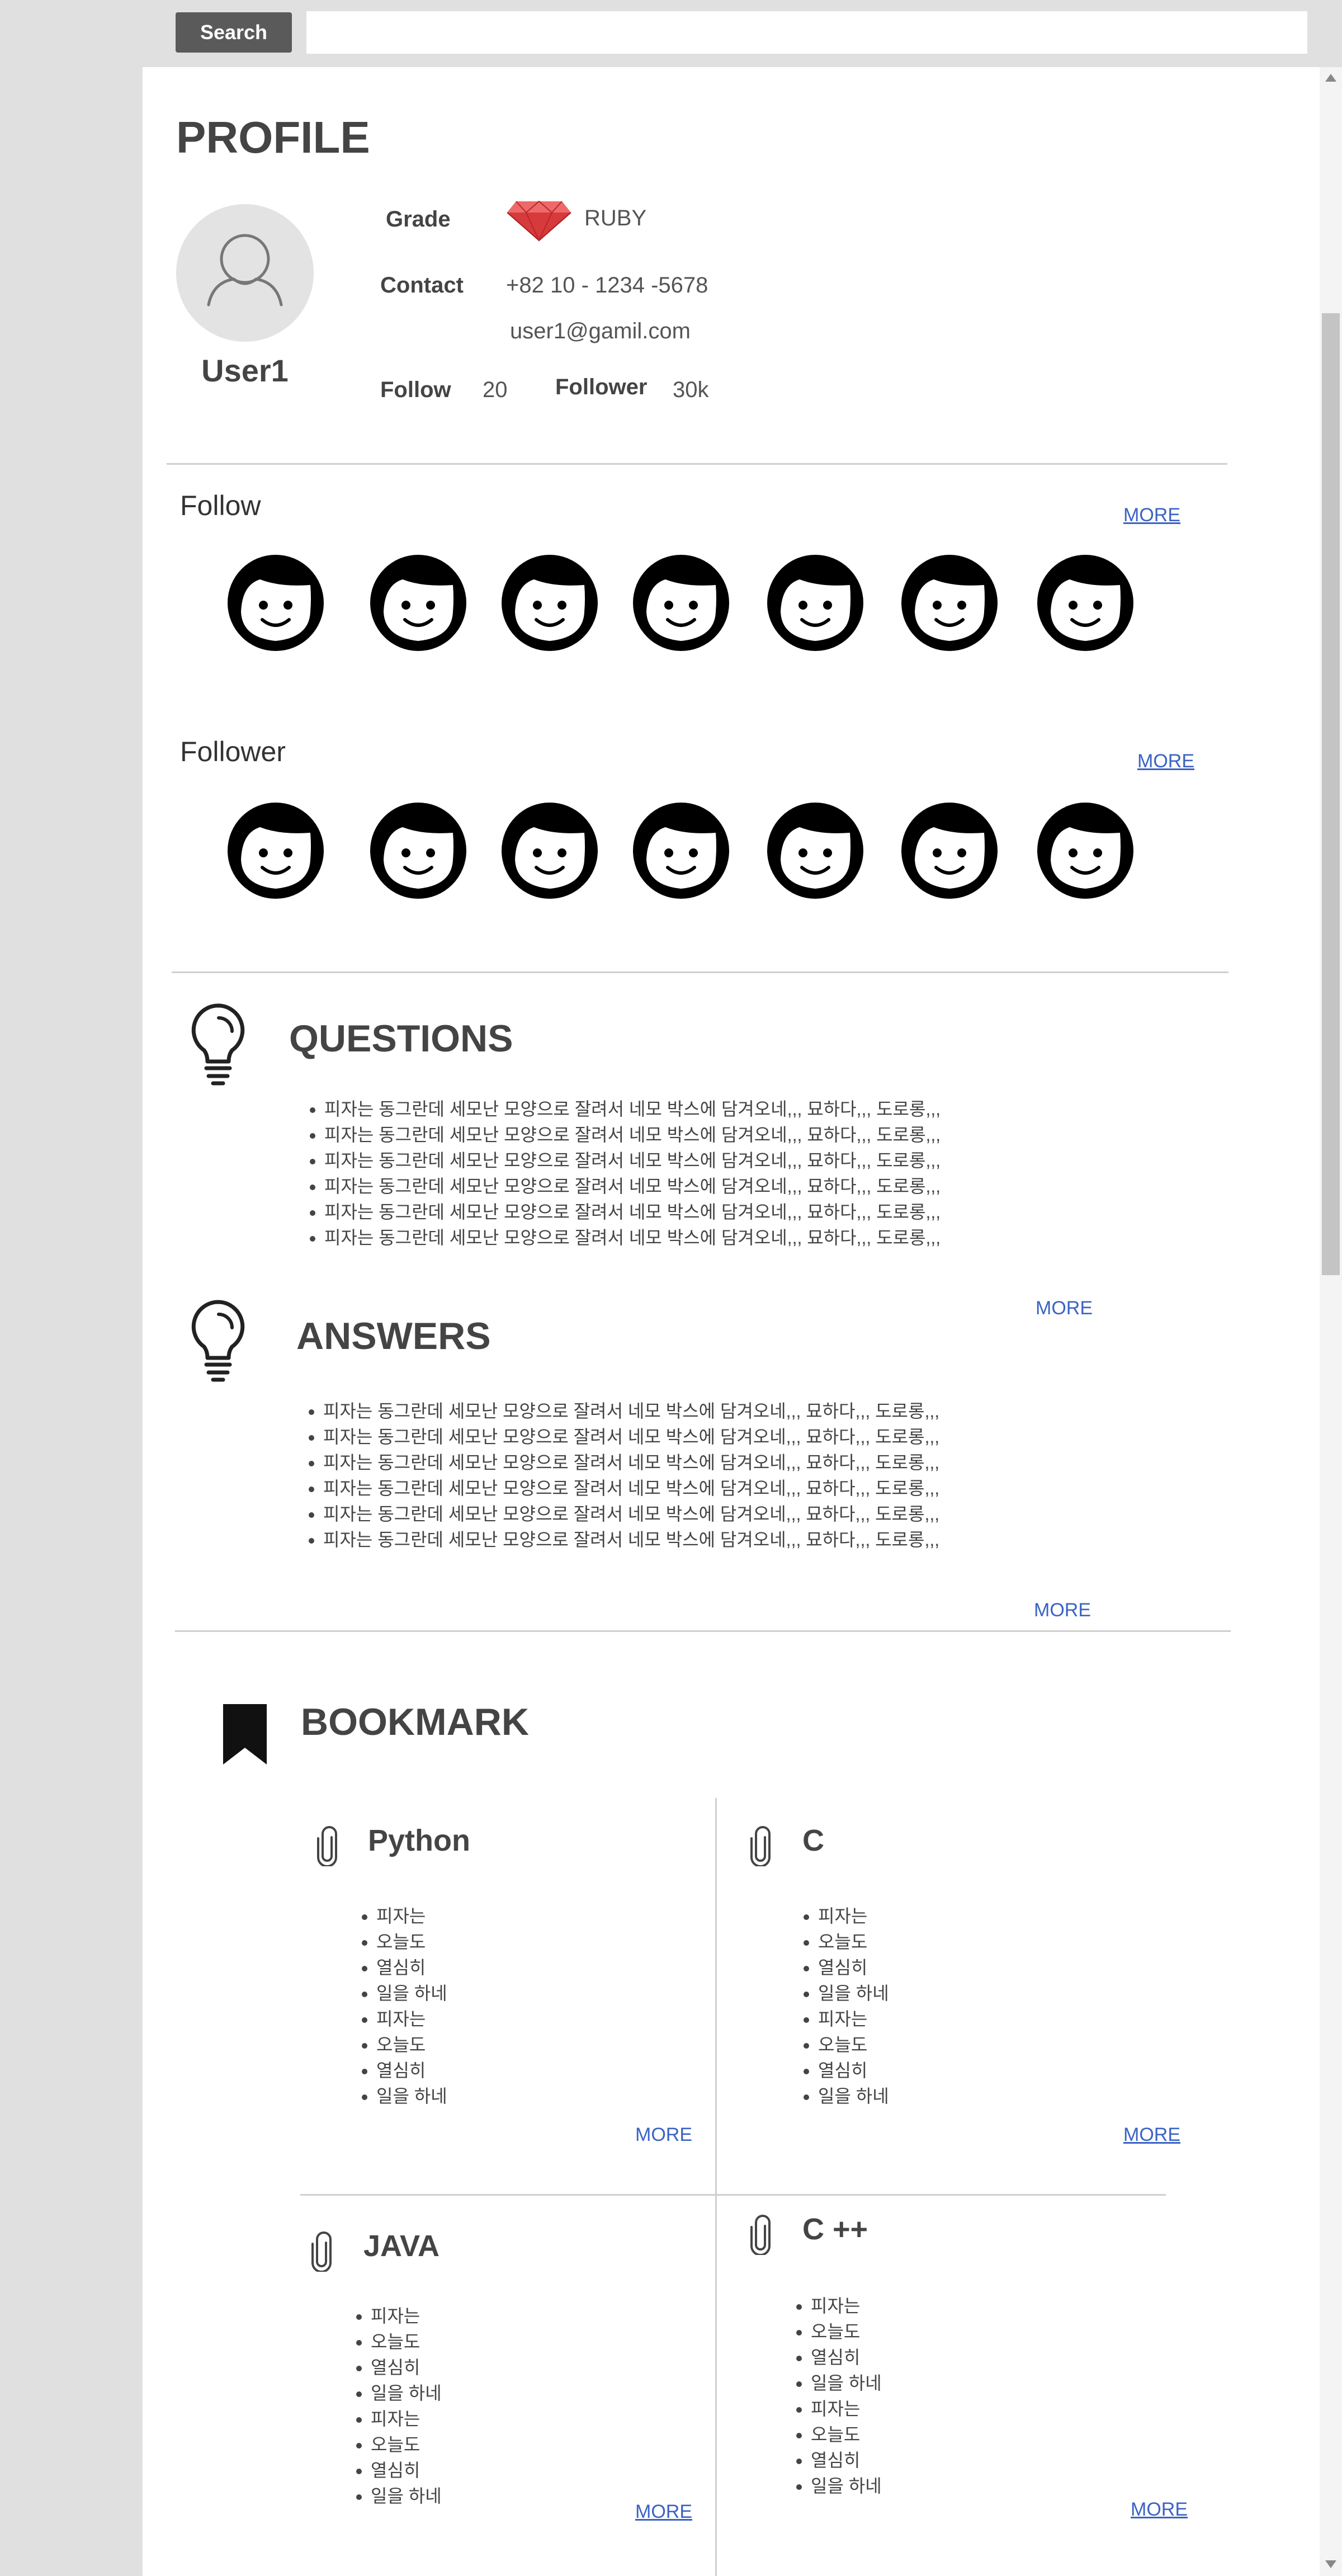 The width and height of the screenshot is (1342, 2576). Describe the element at coordinates (496, 390) in the screenshot. I see `follow-count: 20` at that location.